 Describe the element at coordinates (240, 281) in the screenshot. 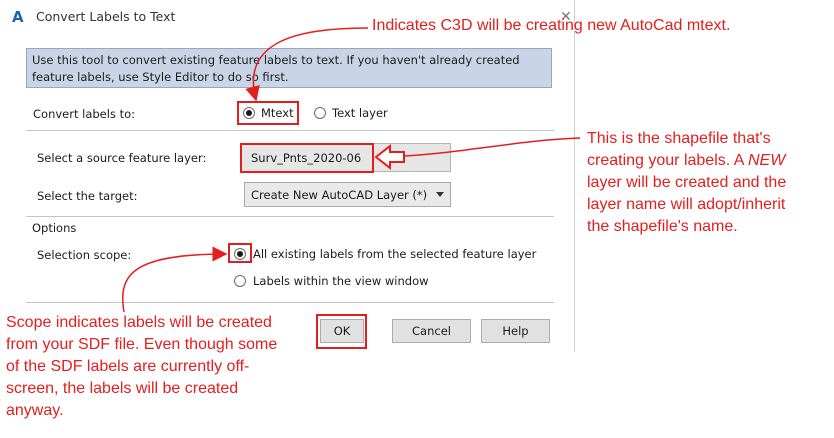

I see `radio-scope-view` at that location.